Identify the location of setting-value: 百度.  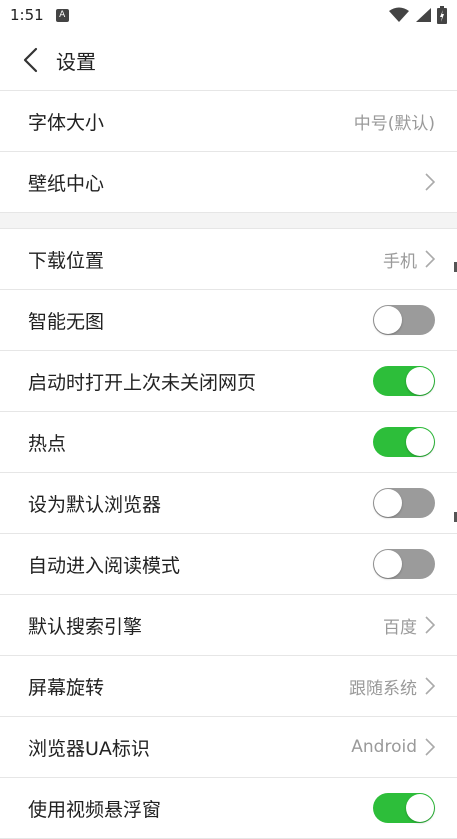
(400, 627).